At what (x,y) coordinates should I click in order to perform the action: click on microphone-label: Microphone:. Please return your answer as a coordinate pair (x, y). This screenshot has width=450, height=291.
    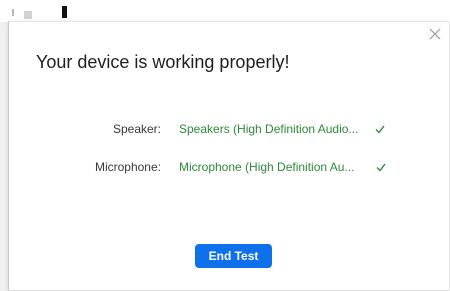
    Looking at the image, I should click on (127, 167).